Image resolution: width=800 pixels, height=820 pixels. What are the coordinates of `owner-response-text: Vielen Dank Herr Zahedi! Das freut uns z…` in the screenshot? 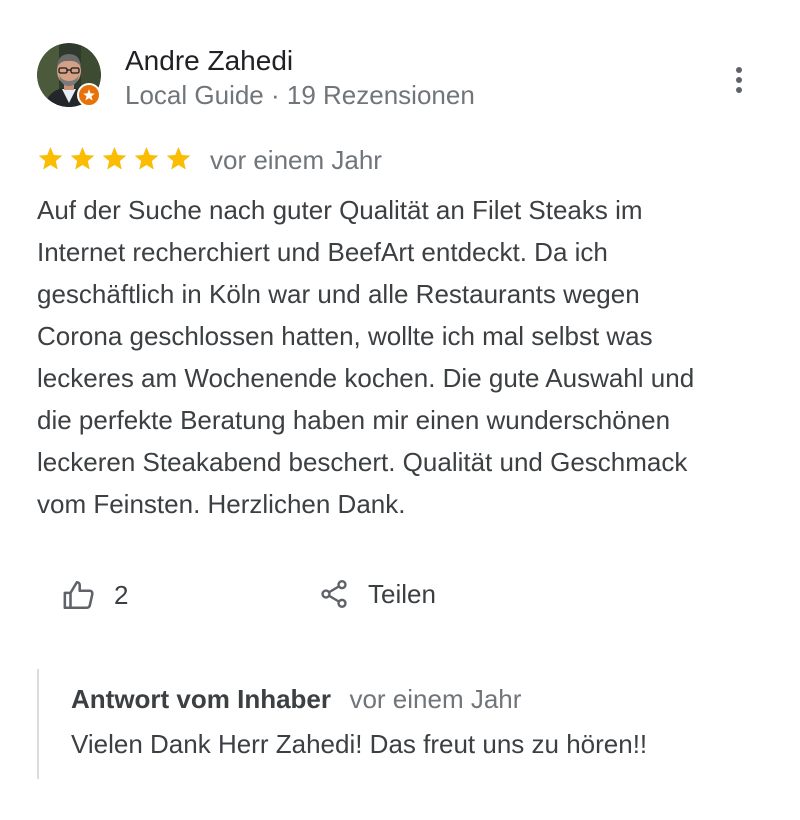 It's located at (359, 744).